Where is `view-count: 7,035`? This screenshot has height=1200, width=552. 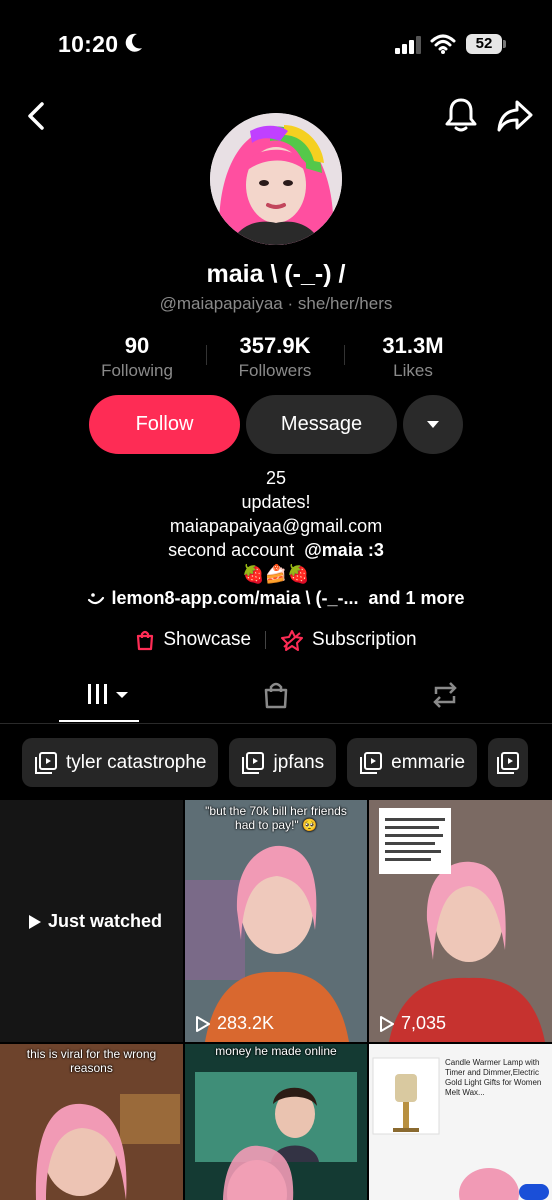 view-count: 7,035 is located at coordinates (412, 1023).